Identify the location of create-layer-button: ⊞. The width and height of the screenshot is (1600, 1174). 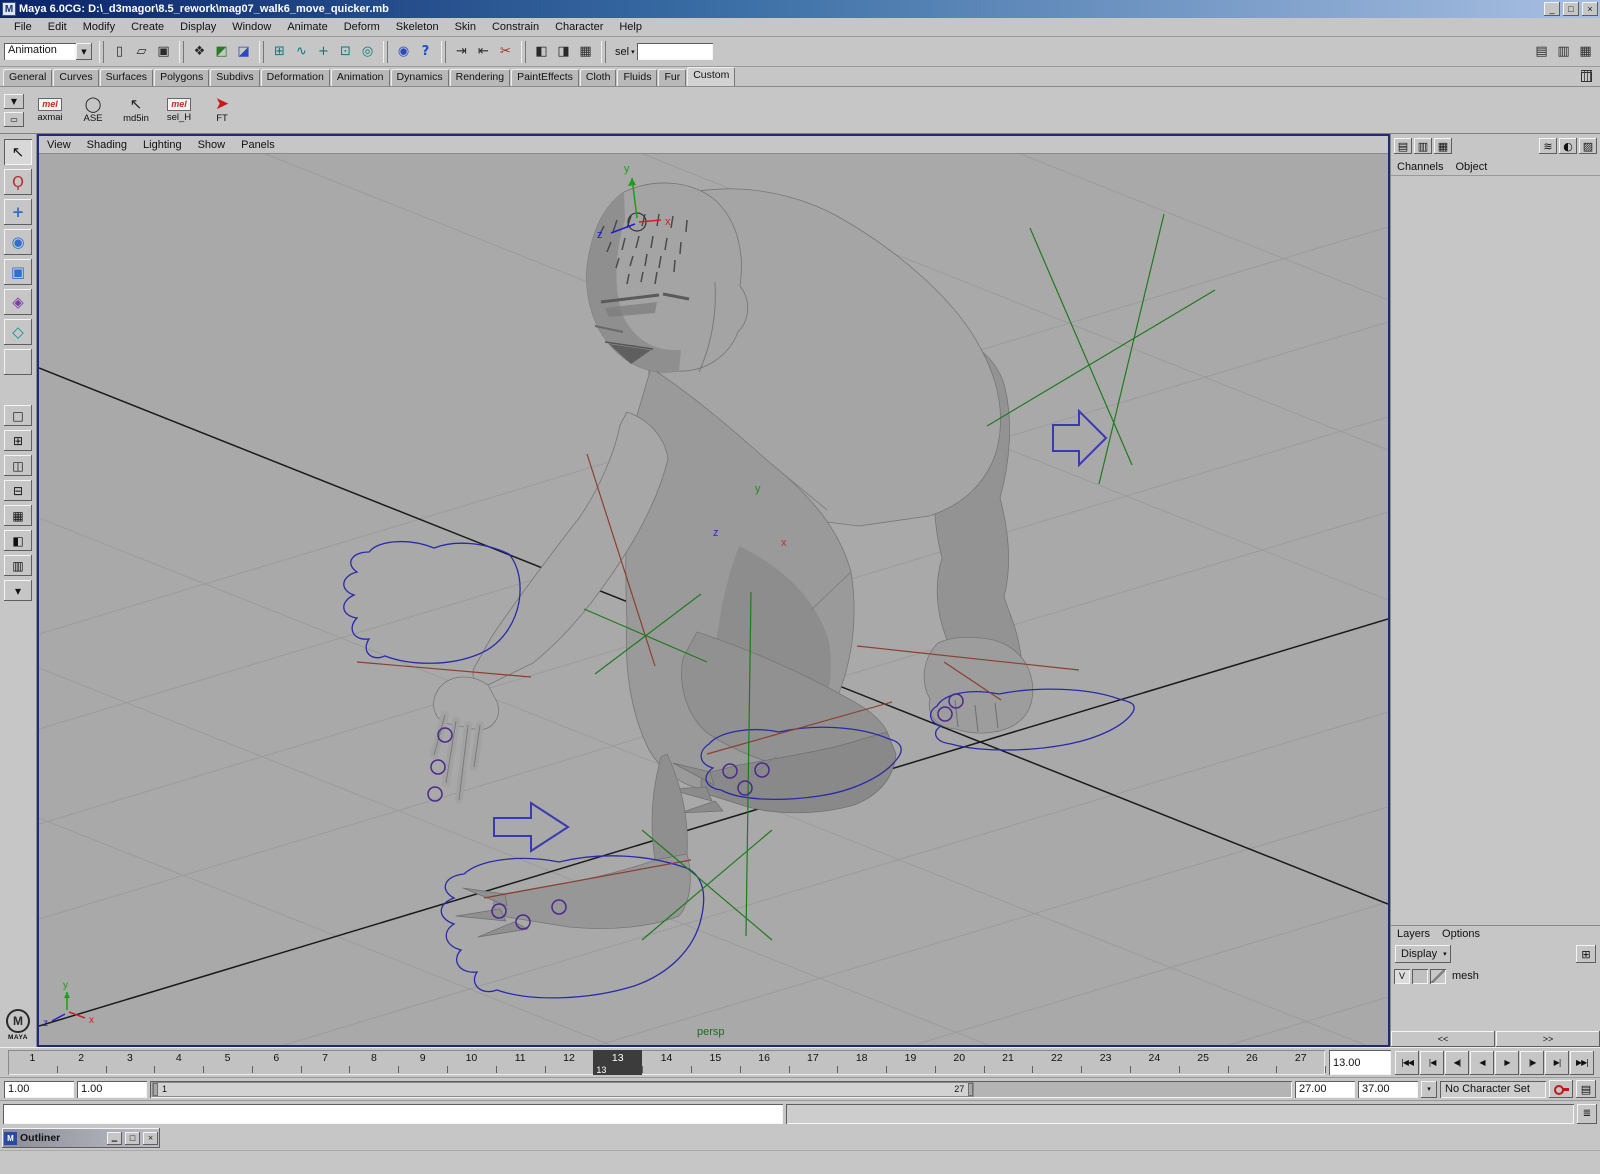
(1586, 954).